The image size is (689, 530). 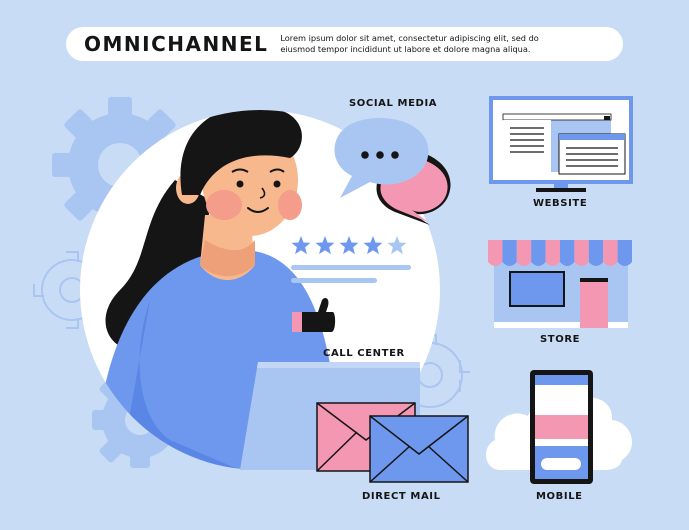 What do you see at coordinates (560, 284) in the screenshot?
I see `storefront-icon` at bounding box center [560, 284].